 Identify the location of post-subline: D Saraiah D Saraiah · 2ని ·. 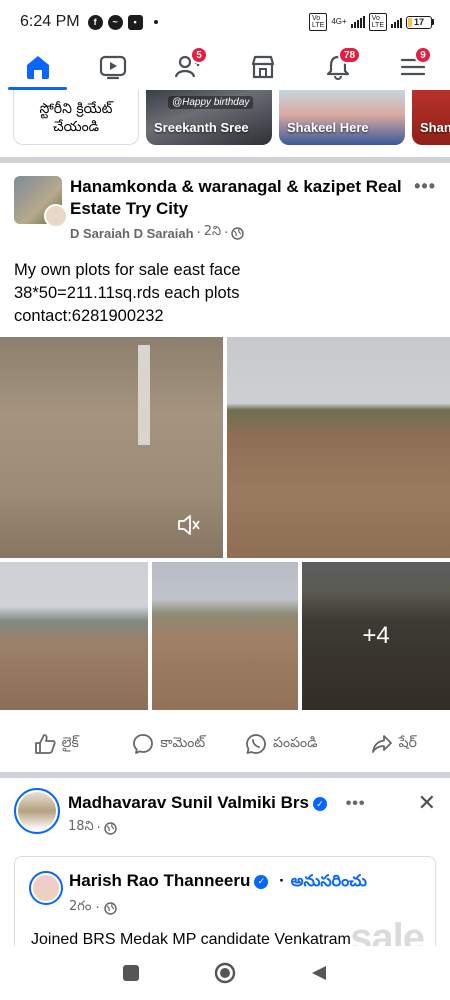
(253, 233).